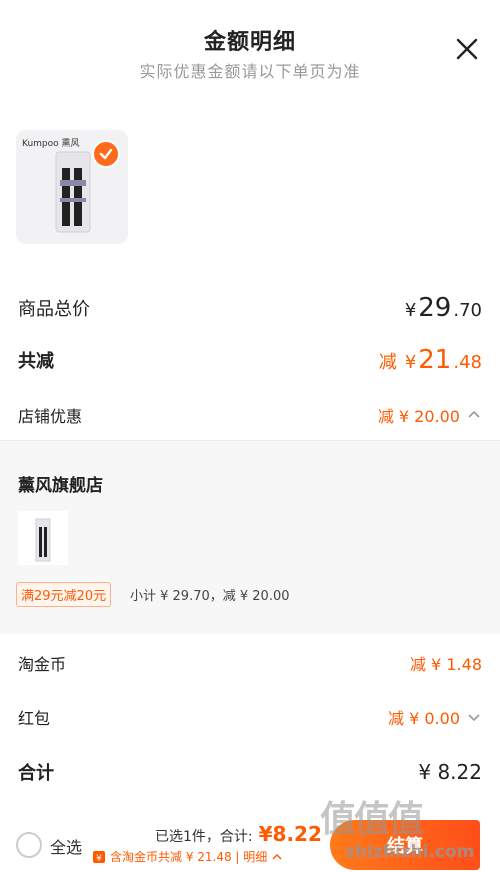 Image resolution: width=500 pixels, height=872 pixels. What do you see at coordinates (187, 856) in the screenshot?
I see `discount-detail-link: ¥ 含淘金币共减 ¥ 21.48 | 明细` at bounding box center [187, 856].